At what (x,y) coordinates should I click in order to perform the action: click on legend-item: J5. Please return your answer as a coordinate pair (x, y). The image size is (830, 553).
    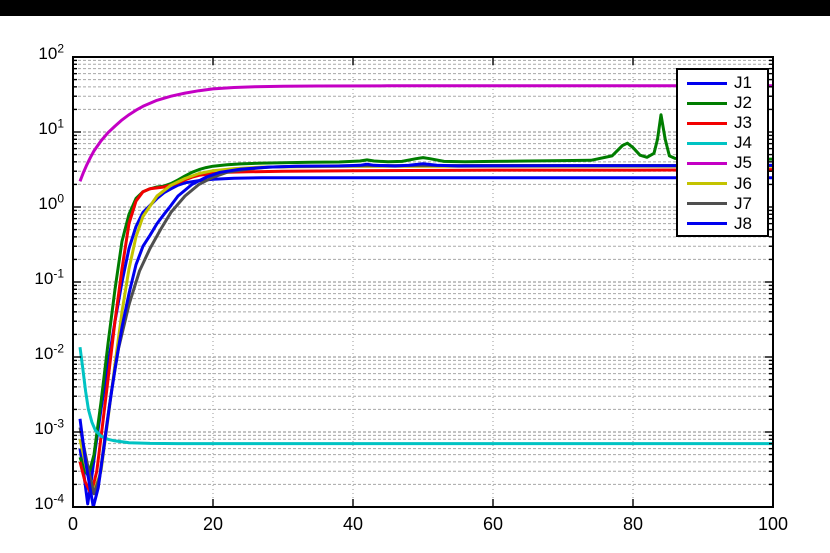
    Looking at the image, I should click on (722, 163).